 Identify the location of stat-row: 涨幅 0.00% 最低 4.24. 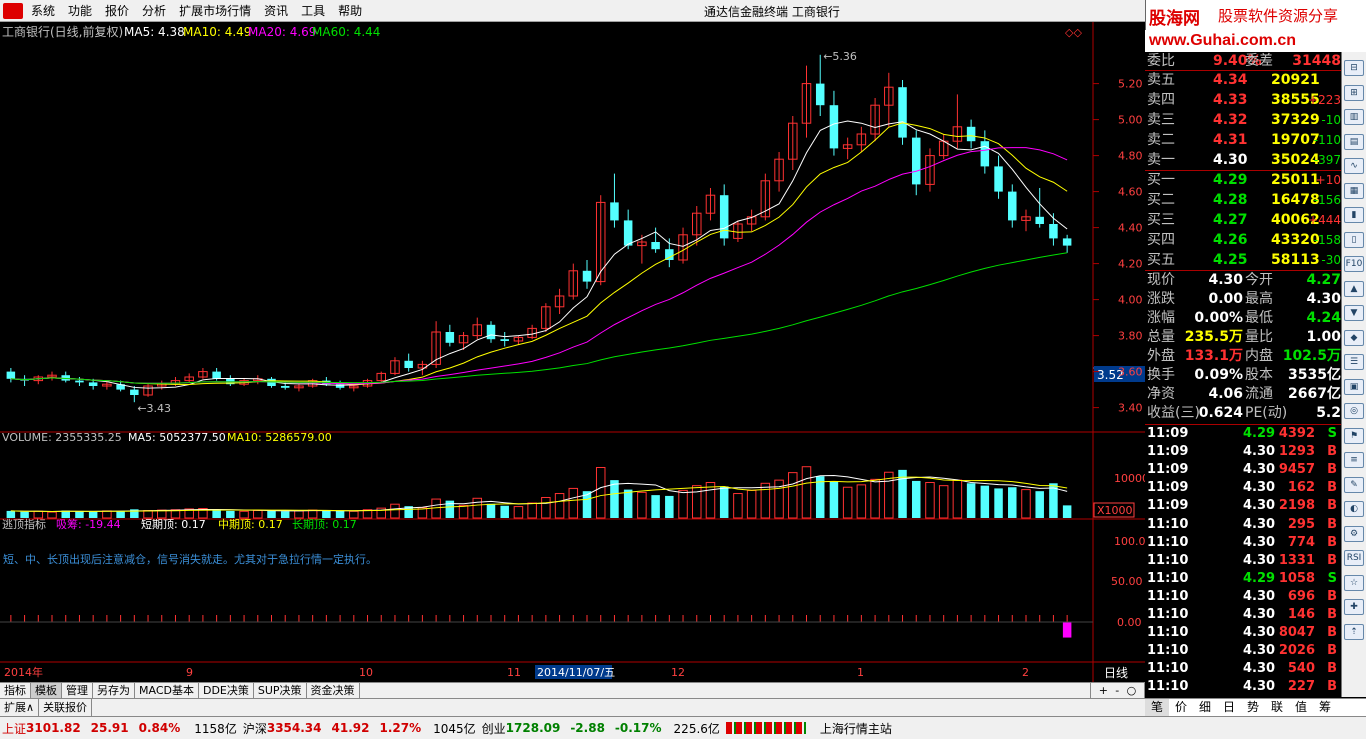
(1243, 318).